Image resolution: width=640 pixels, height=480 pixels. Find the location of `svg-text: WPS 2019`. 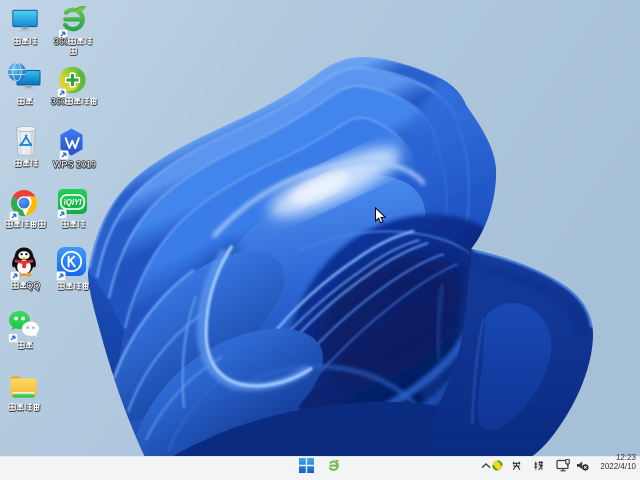

svg-text: WPS 2019 is located at coordinates (74, 165).